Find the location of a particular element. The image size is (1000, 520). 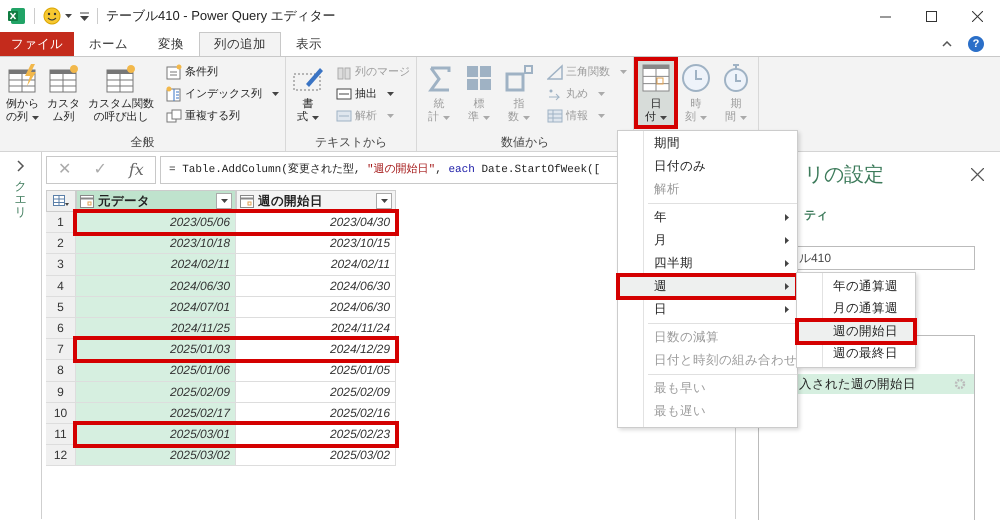

pane-title: リの設定 is located at coordinates (844, 175).